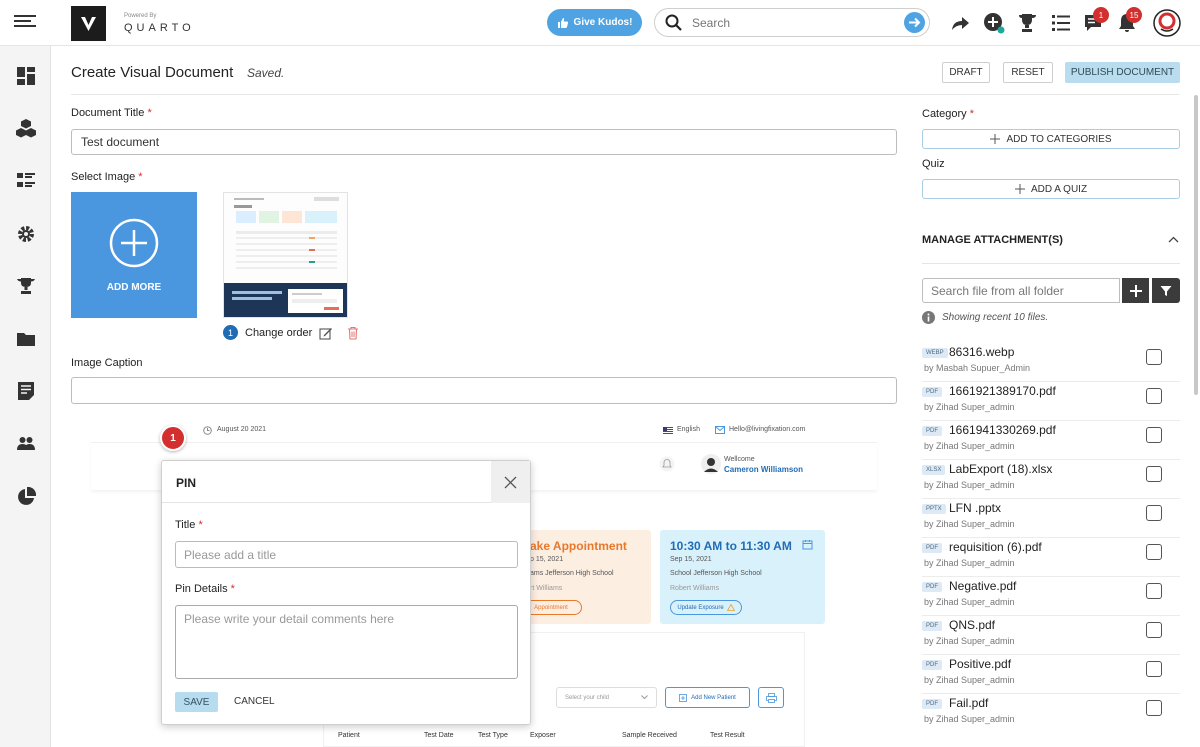 Image resolution: width=1200 pixels, height=747 pixels. Describe the element at coordinates (1002, 430) in the screenshot. I see `file-name: 1661941330269.pdf` at that location.